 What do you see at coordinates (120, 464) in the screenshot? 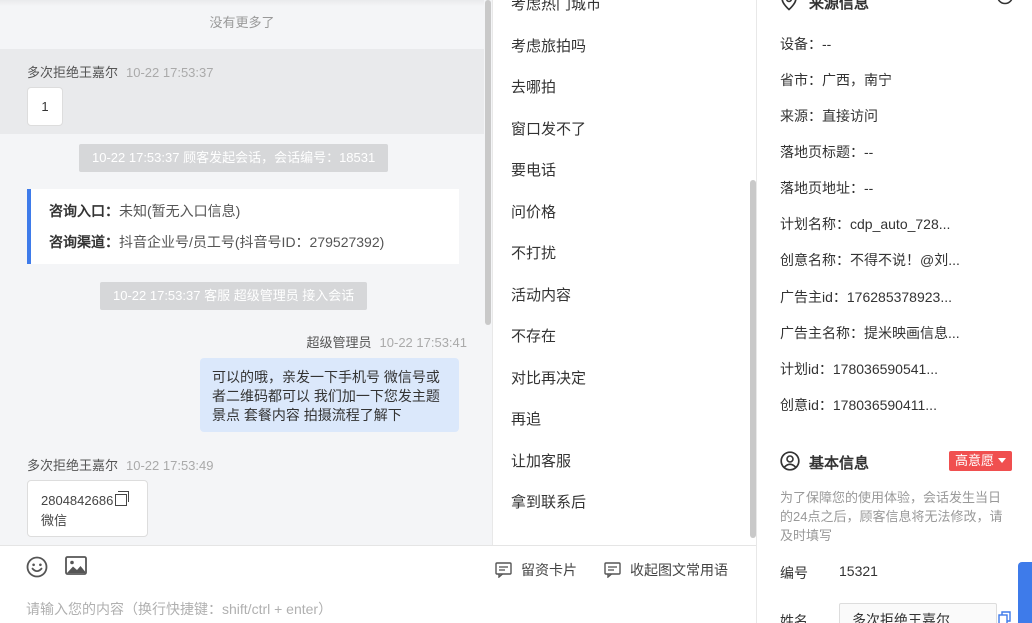
I see `customer-message-header-2: 多次拒绝王嘉尔 10-22 17:53:49` at bounding box center [120, 464].